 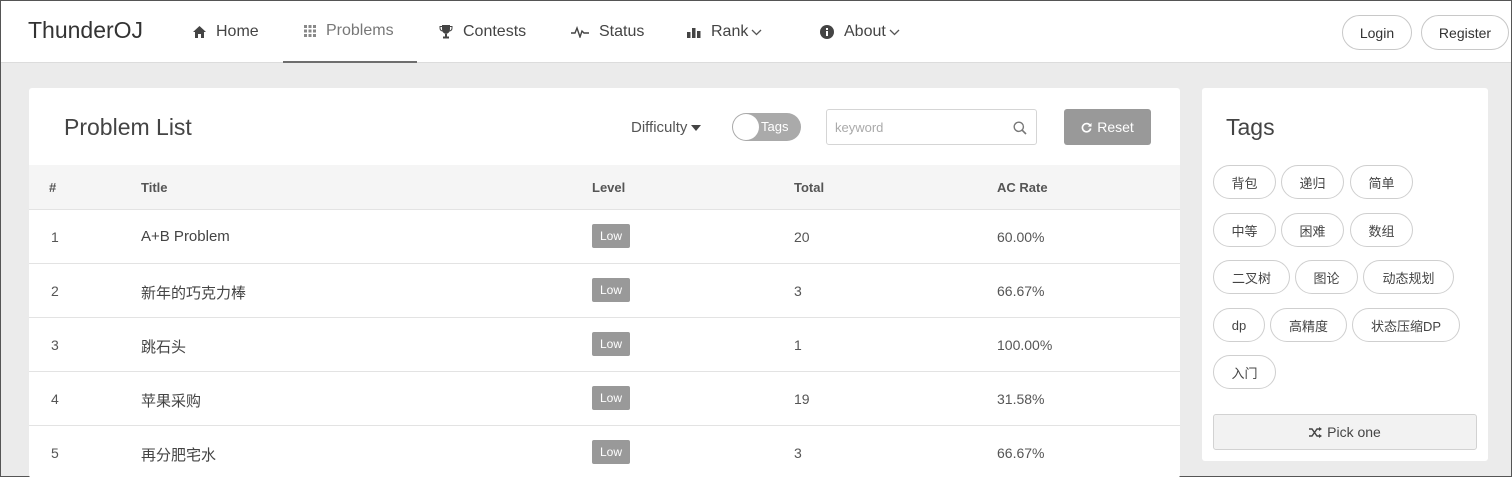 What do you see at coordinates (163, 346) in the screenshot?
I see `problem-title-link: 跳石头` at bounding box center [163, 346].